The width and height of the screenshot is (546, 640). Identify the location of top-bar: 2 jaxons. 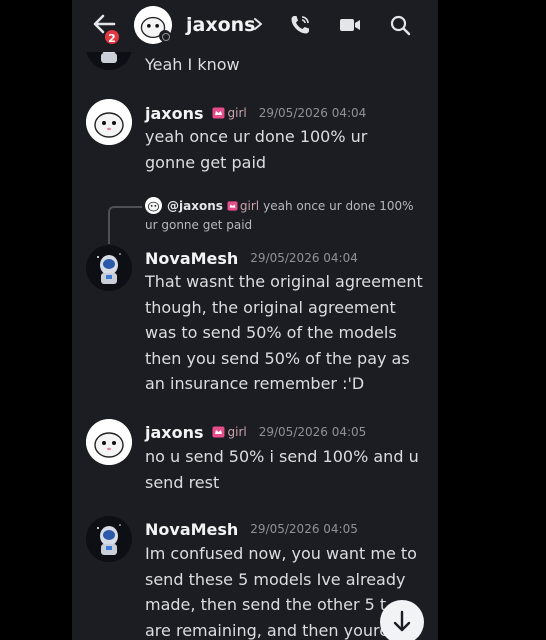
(255, 26).